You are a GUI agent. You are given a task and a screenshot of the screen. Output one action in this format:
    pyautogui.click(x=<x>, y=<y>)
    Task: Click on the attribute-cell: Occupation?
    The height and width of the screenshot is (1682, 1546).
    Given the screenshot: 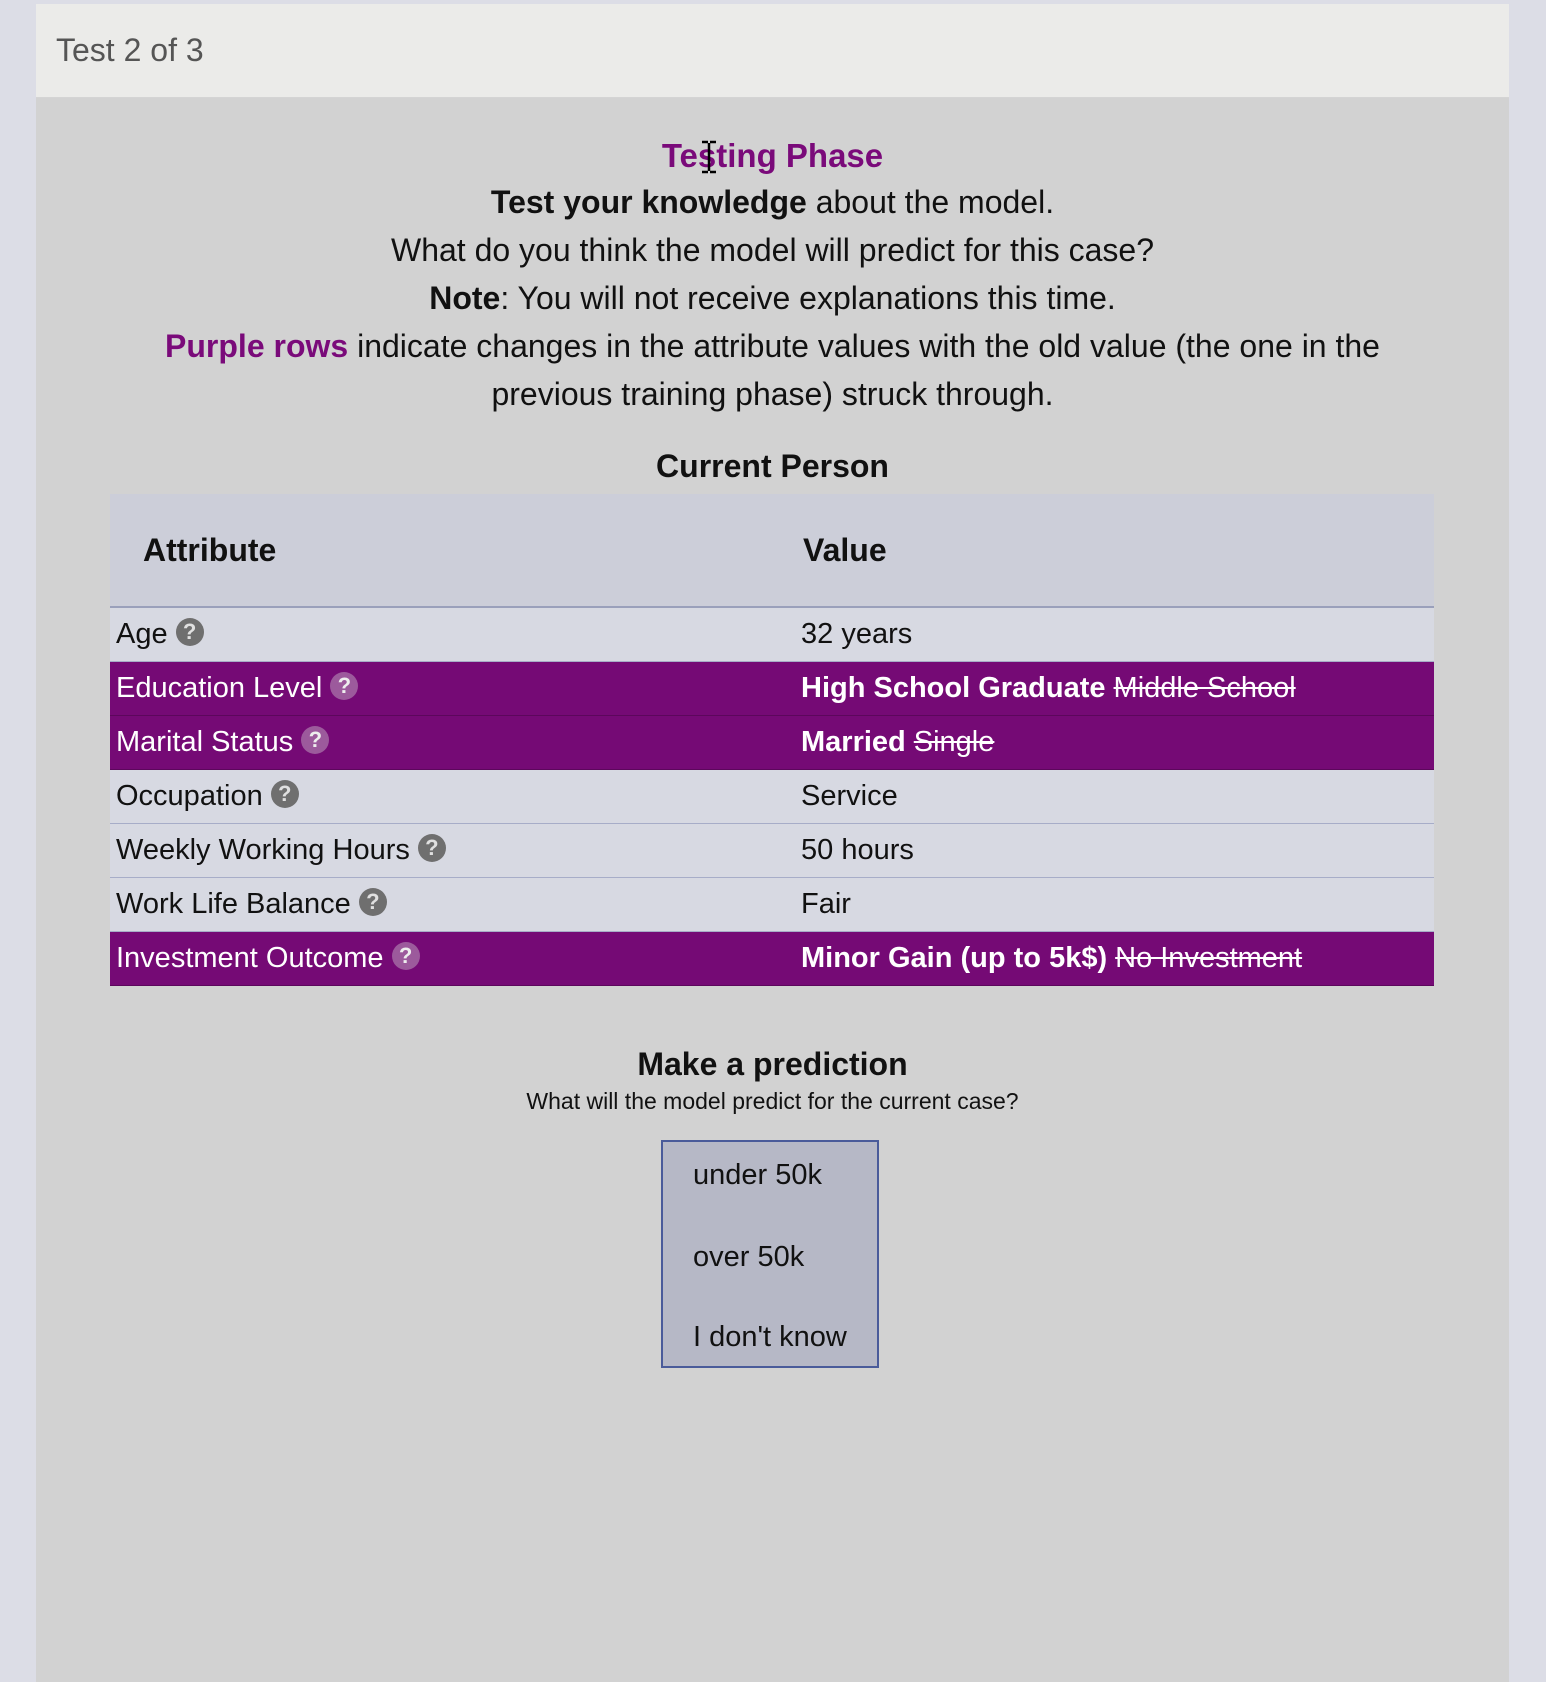 What is the action you would take?
    pyautogui.click(x=441, y=796)
    